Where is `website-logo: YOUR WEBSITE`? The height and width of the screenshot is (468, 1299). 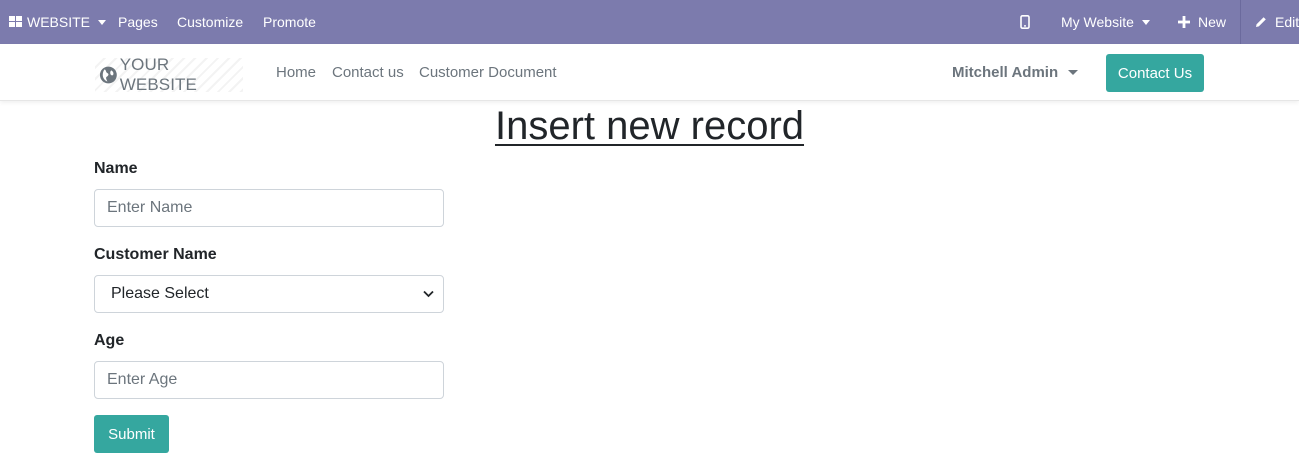 website-logo: YOUR WEBSITE is located at coordinates (169, 74).